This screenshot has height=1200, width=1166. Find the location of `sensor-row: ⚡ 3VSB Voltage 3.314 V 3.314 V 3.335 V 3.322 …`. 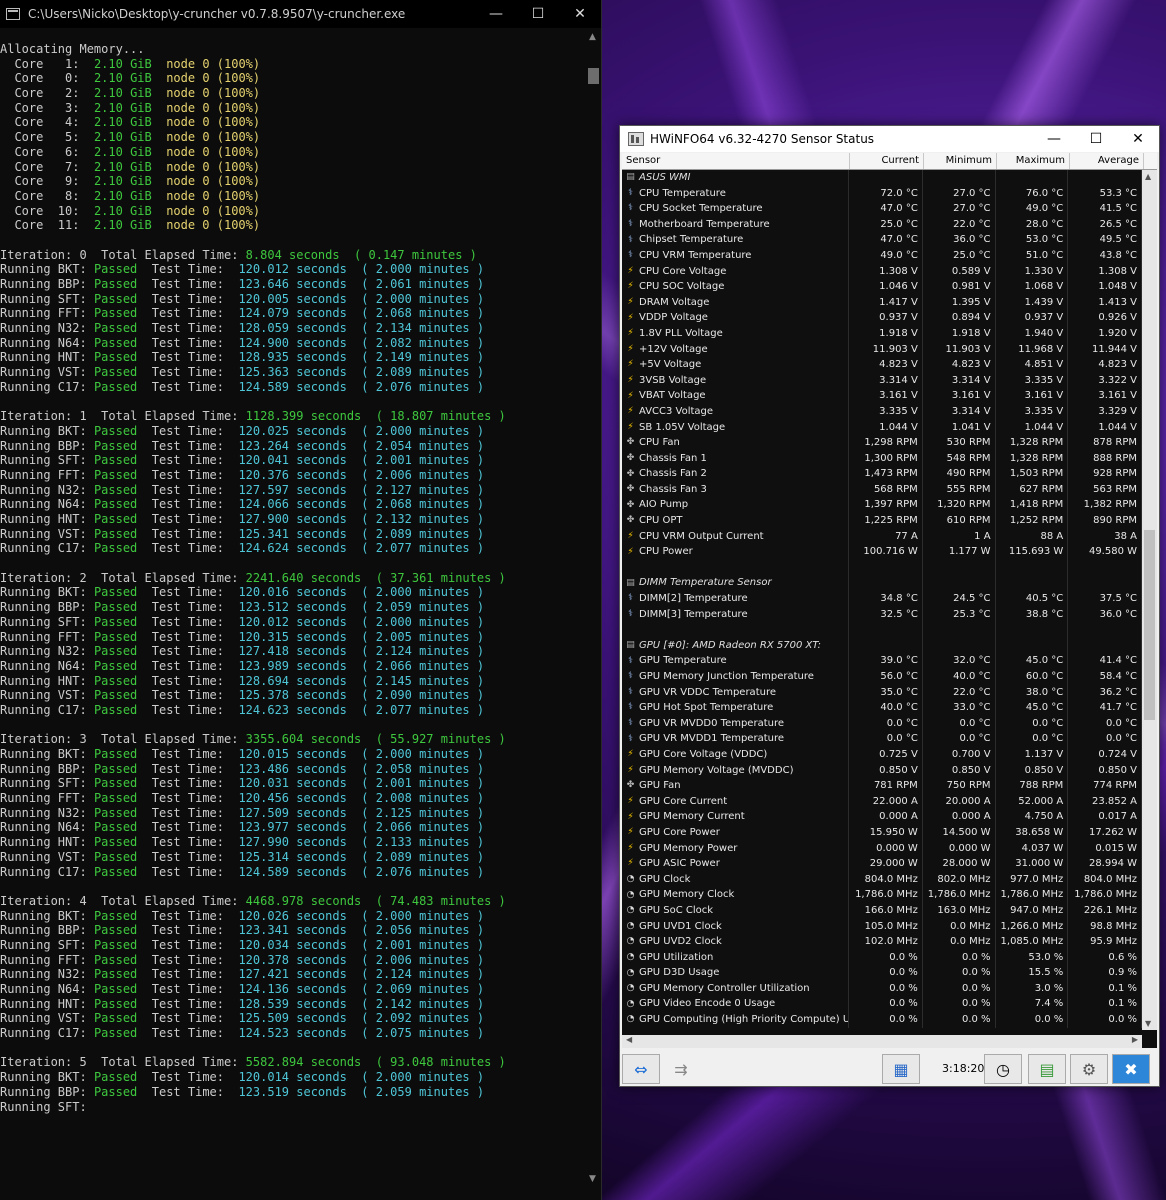

sensor-row: ⚡ 3VSB Voltage 3.314 V 3.314 V 3.335 V 3.322 … is located at coordinates (882, 380).